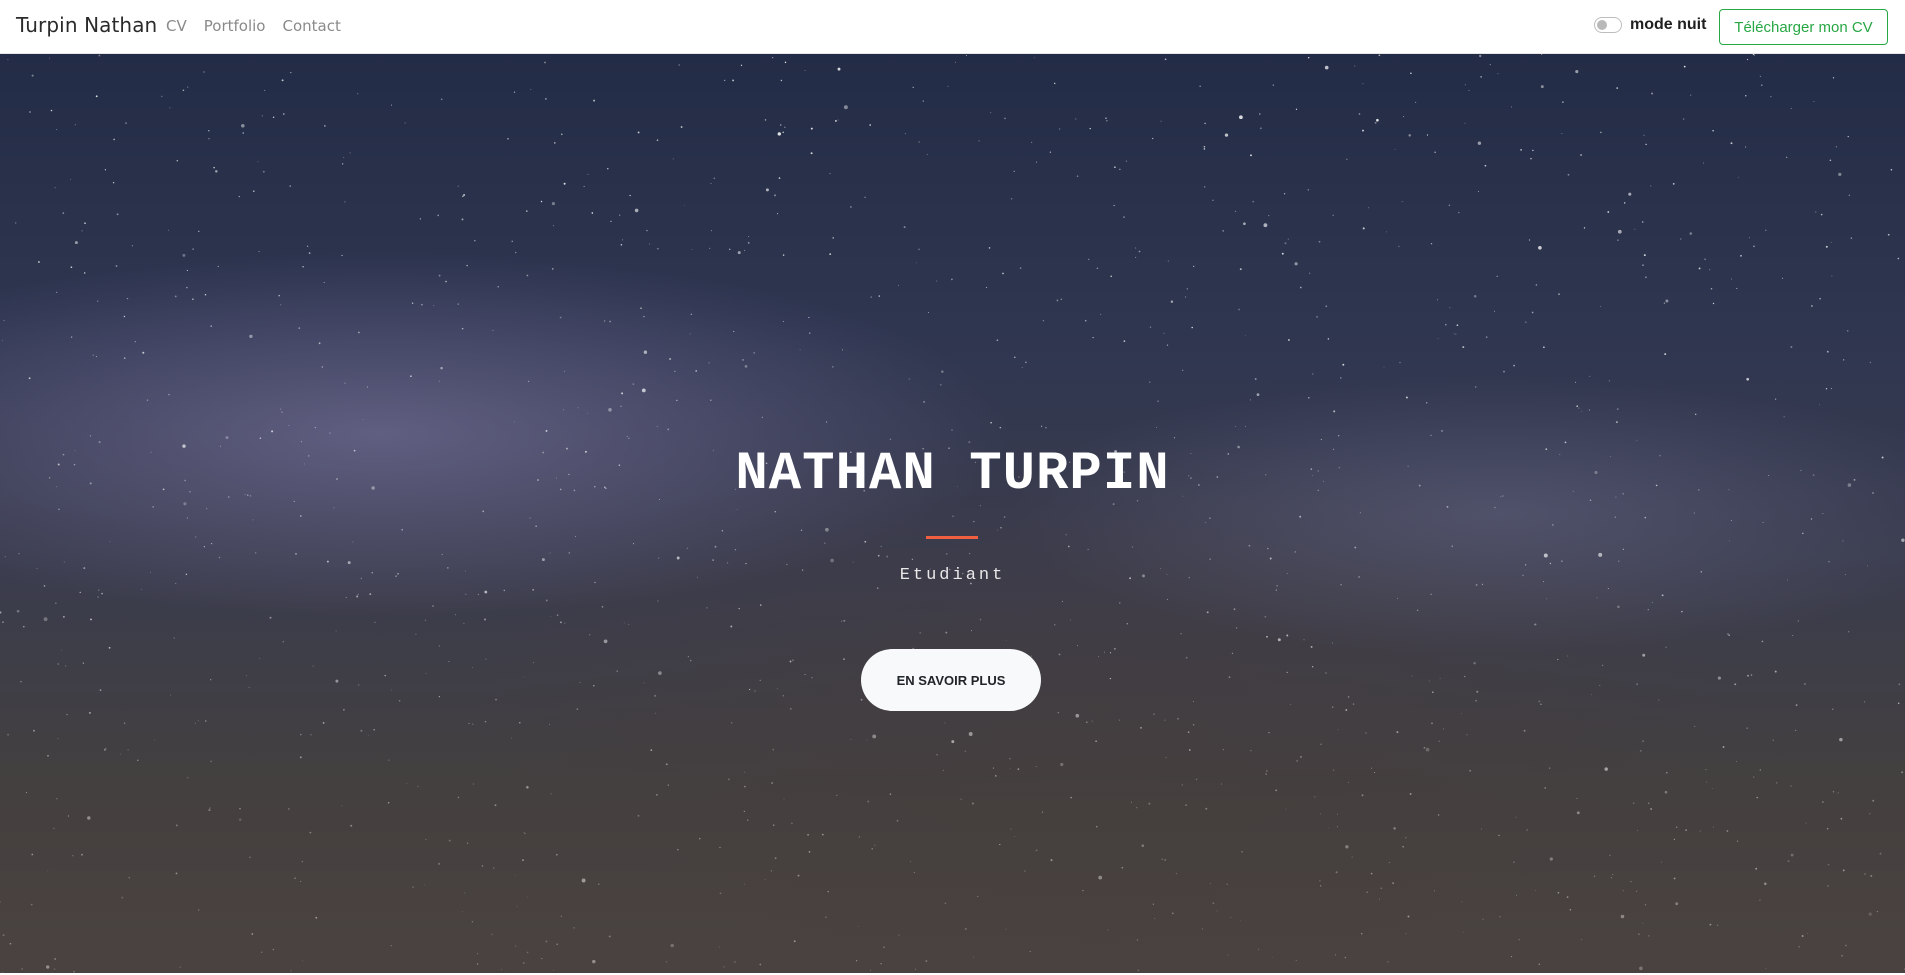 This screenshot has width=1905, height=975. What do you see at coordinates (86, 25) in the screenshot?
I see `brand-link: Turpin Nathan` at bounding box center [86, 25].